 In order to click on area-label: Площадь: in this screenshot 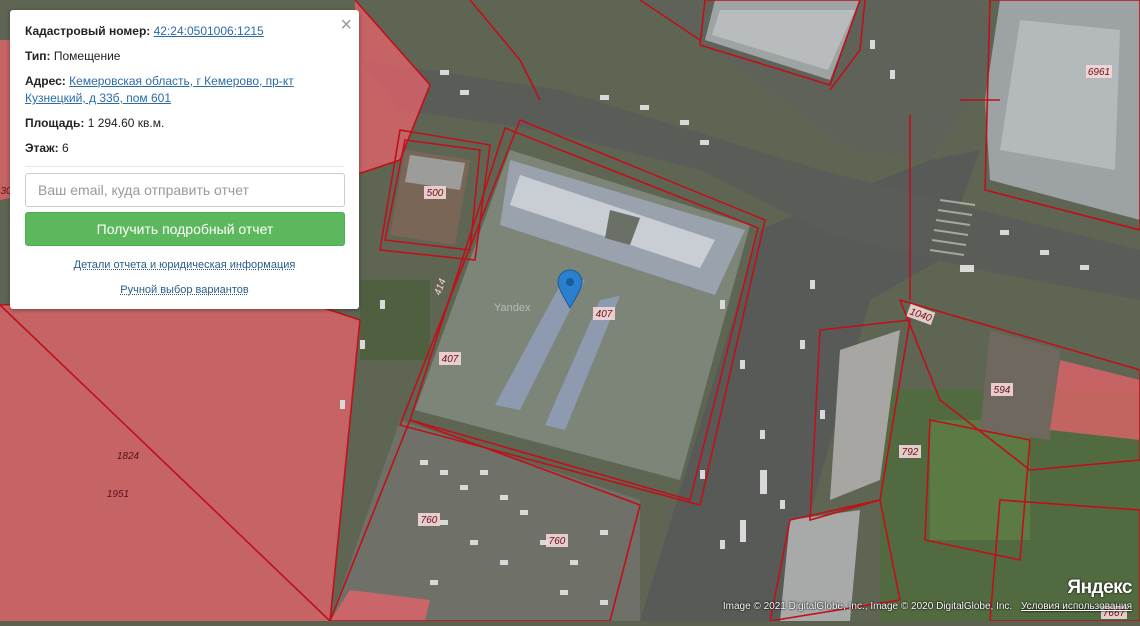, I will do `click(55, 123)`.